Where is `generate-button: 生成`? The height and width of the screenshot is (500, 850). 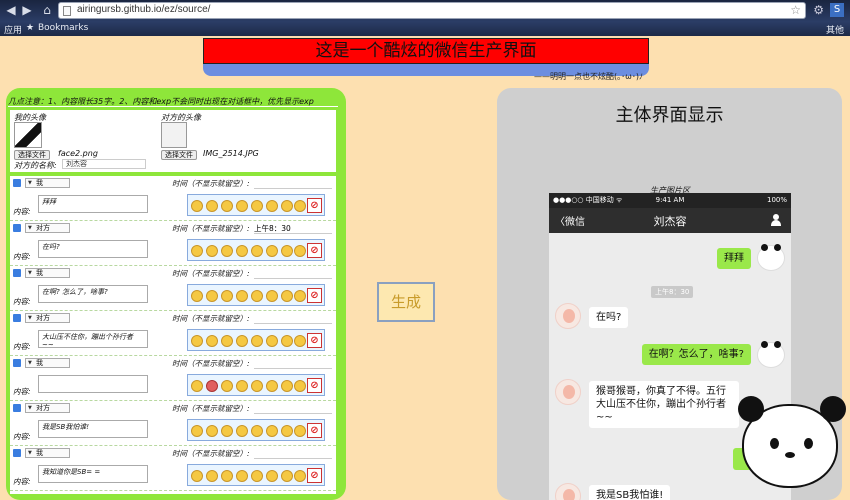
generate-button: 生成 is located at coordinates (406, 302).